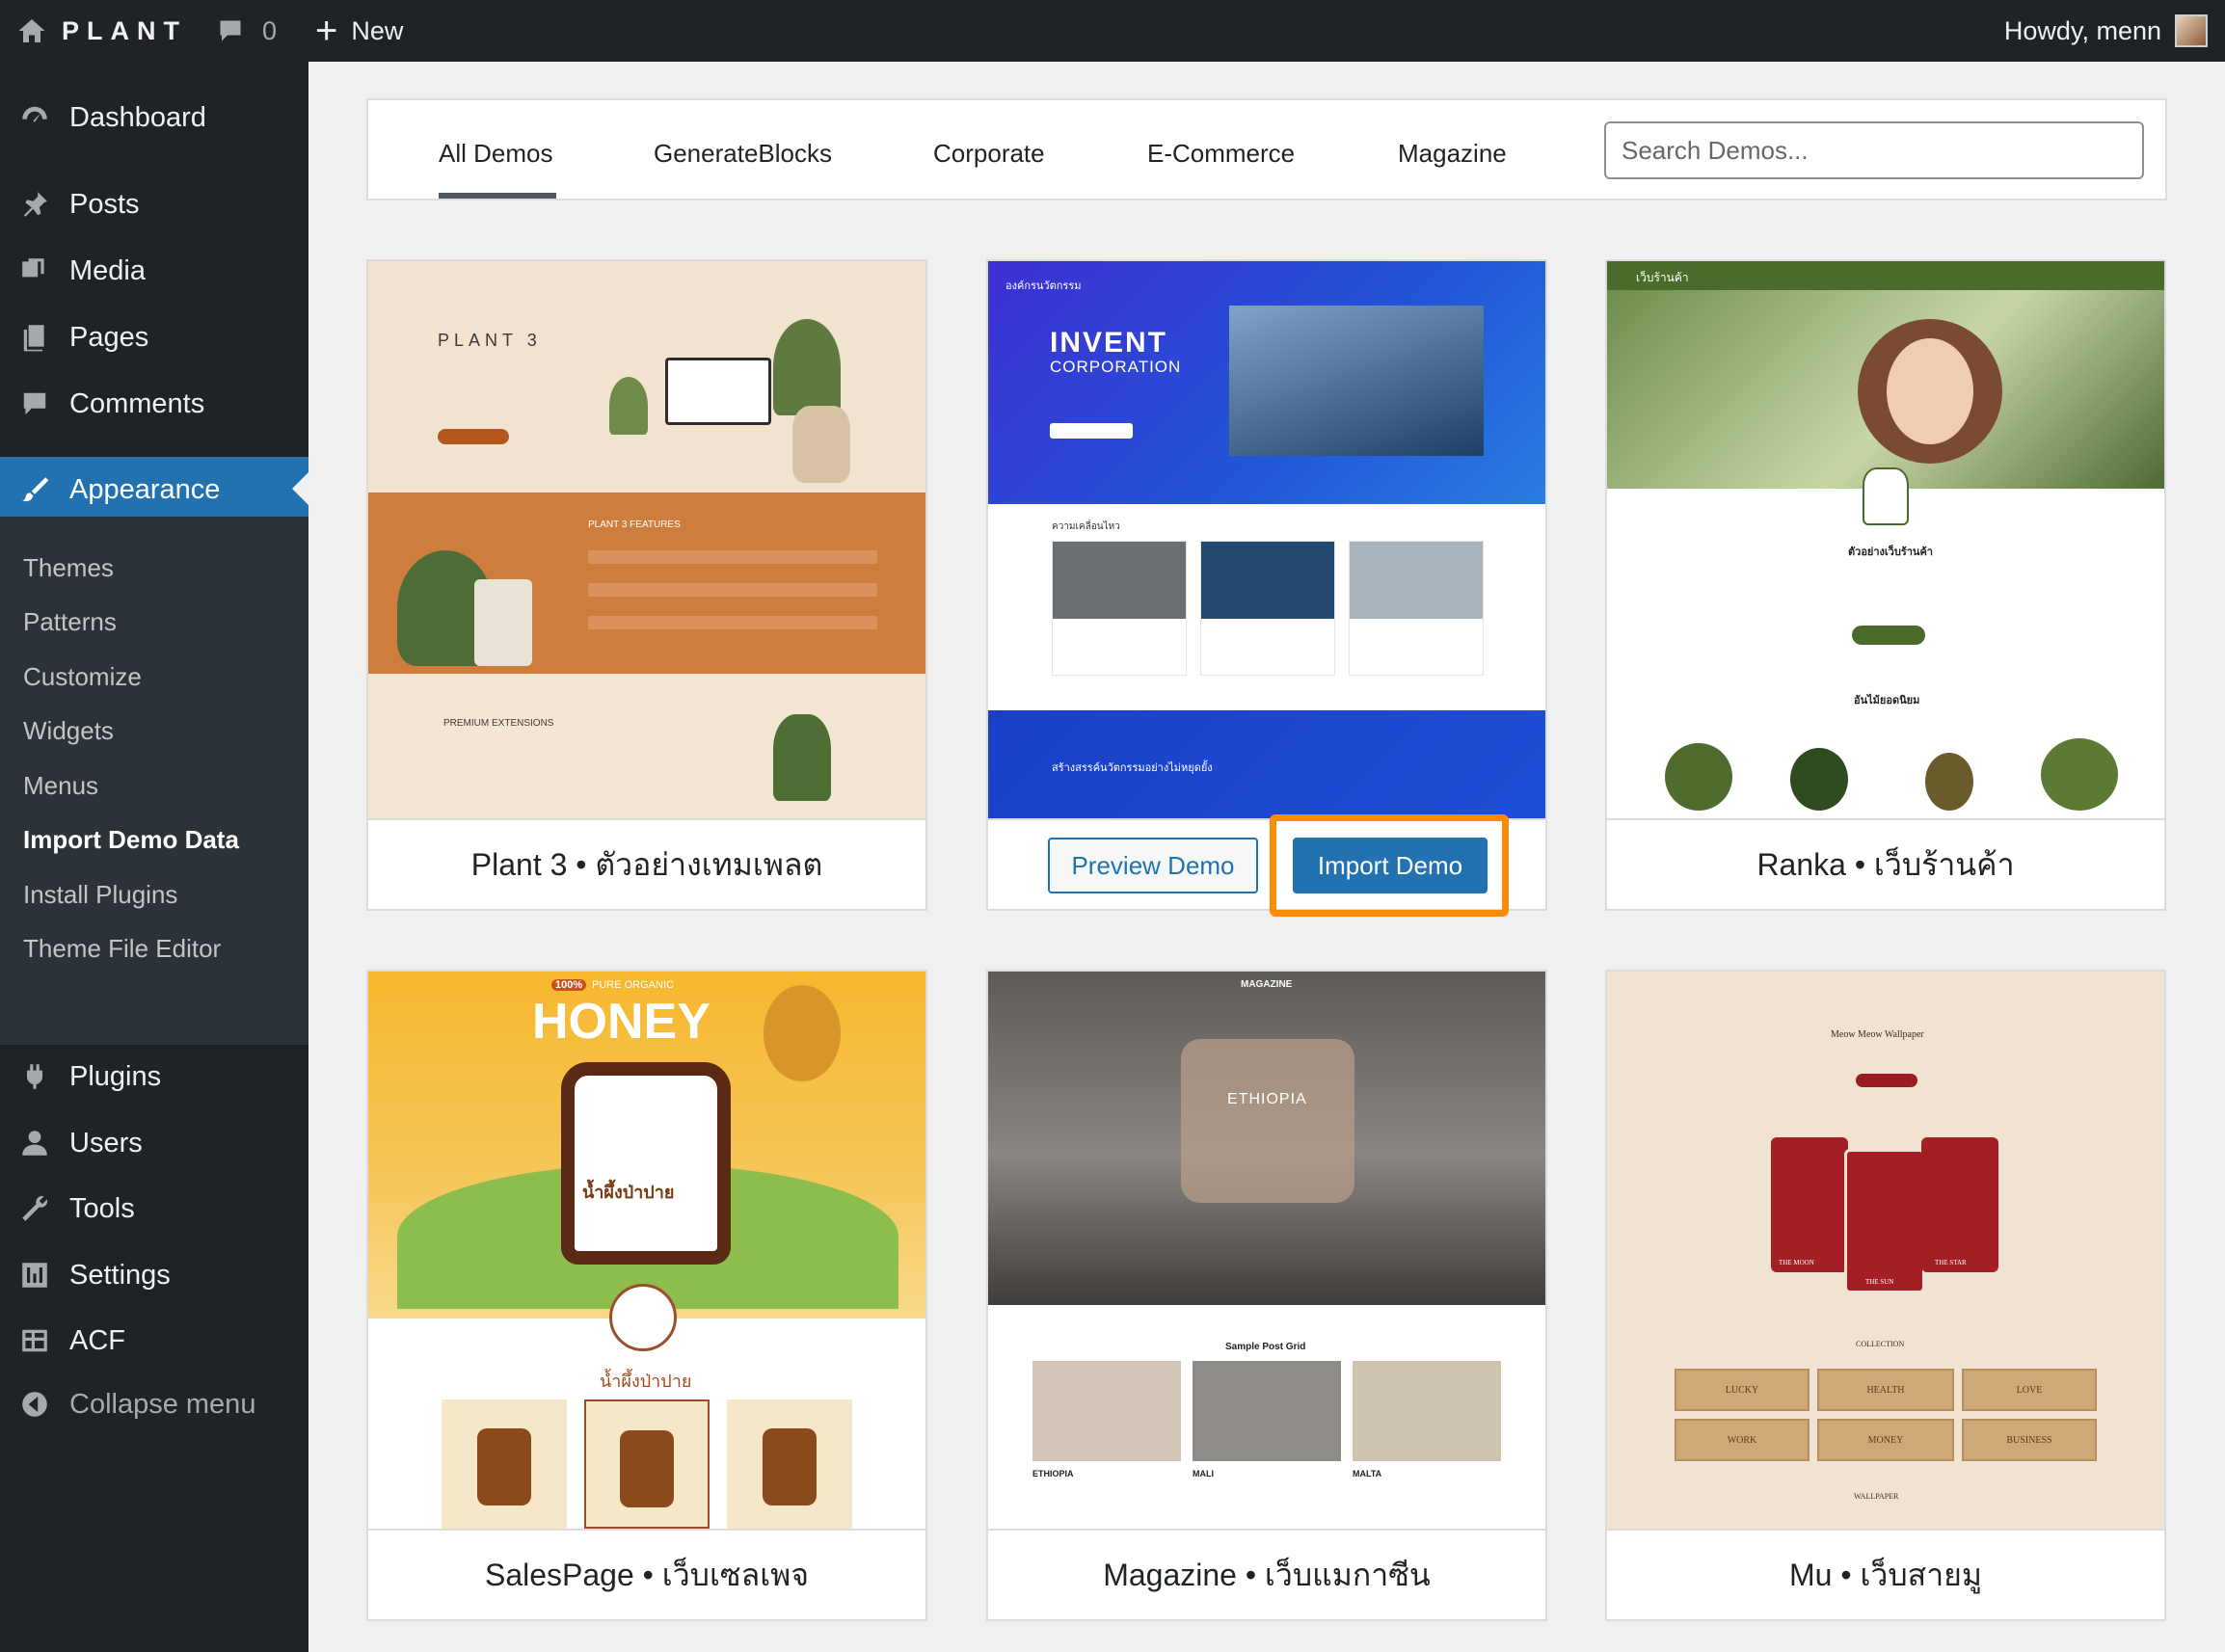 The width and height of the screenshot is (2225, 1652). What do you see at coordinates (1874, 150) in the screenshot?
I see `search-demos-input` at bounding box center [1874, 150].